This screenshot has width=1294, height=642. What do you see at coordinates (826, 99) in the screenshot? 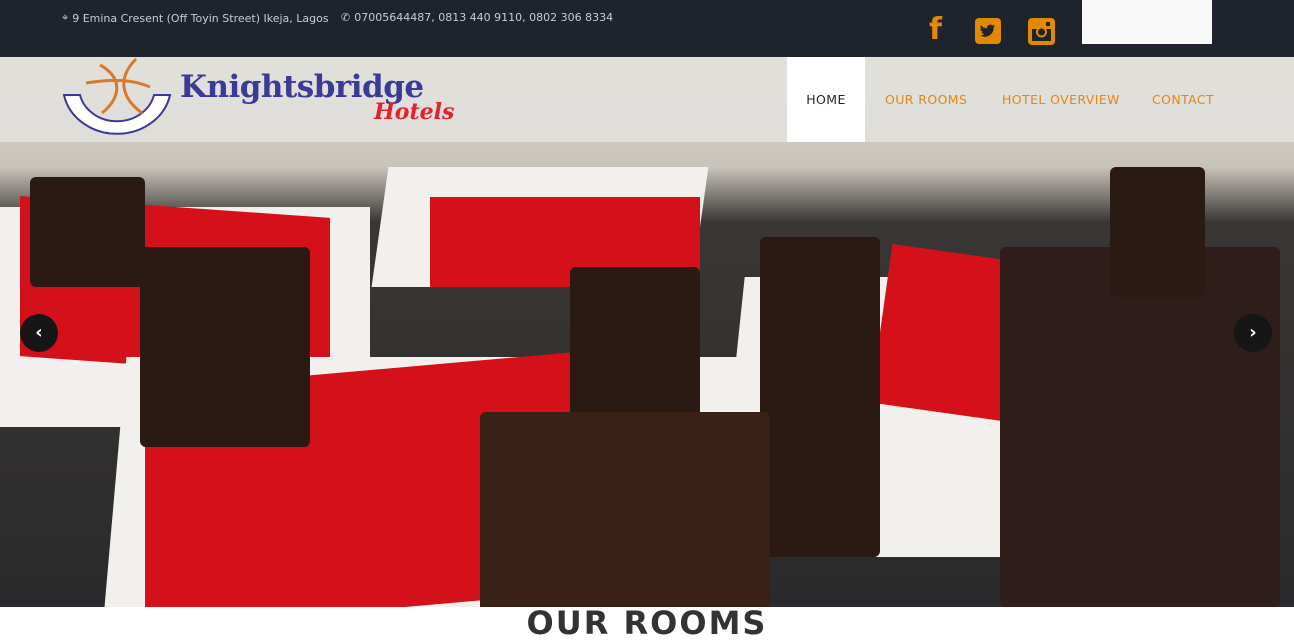
I see `nav-home: HOME` at bounding box center [826, 99].